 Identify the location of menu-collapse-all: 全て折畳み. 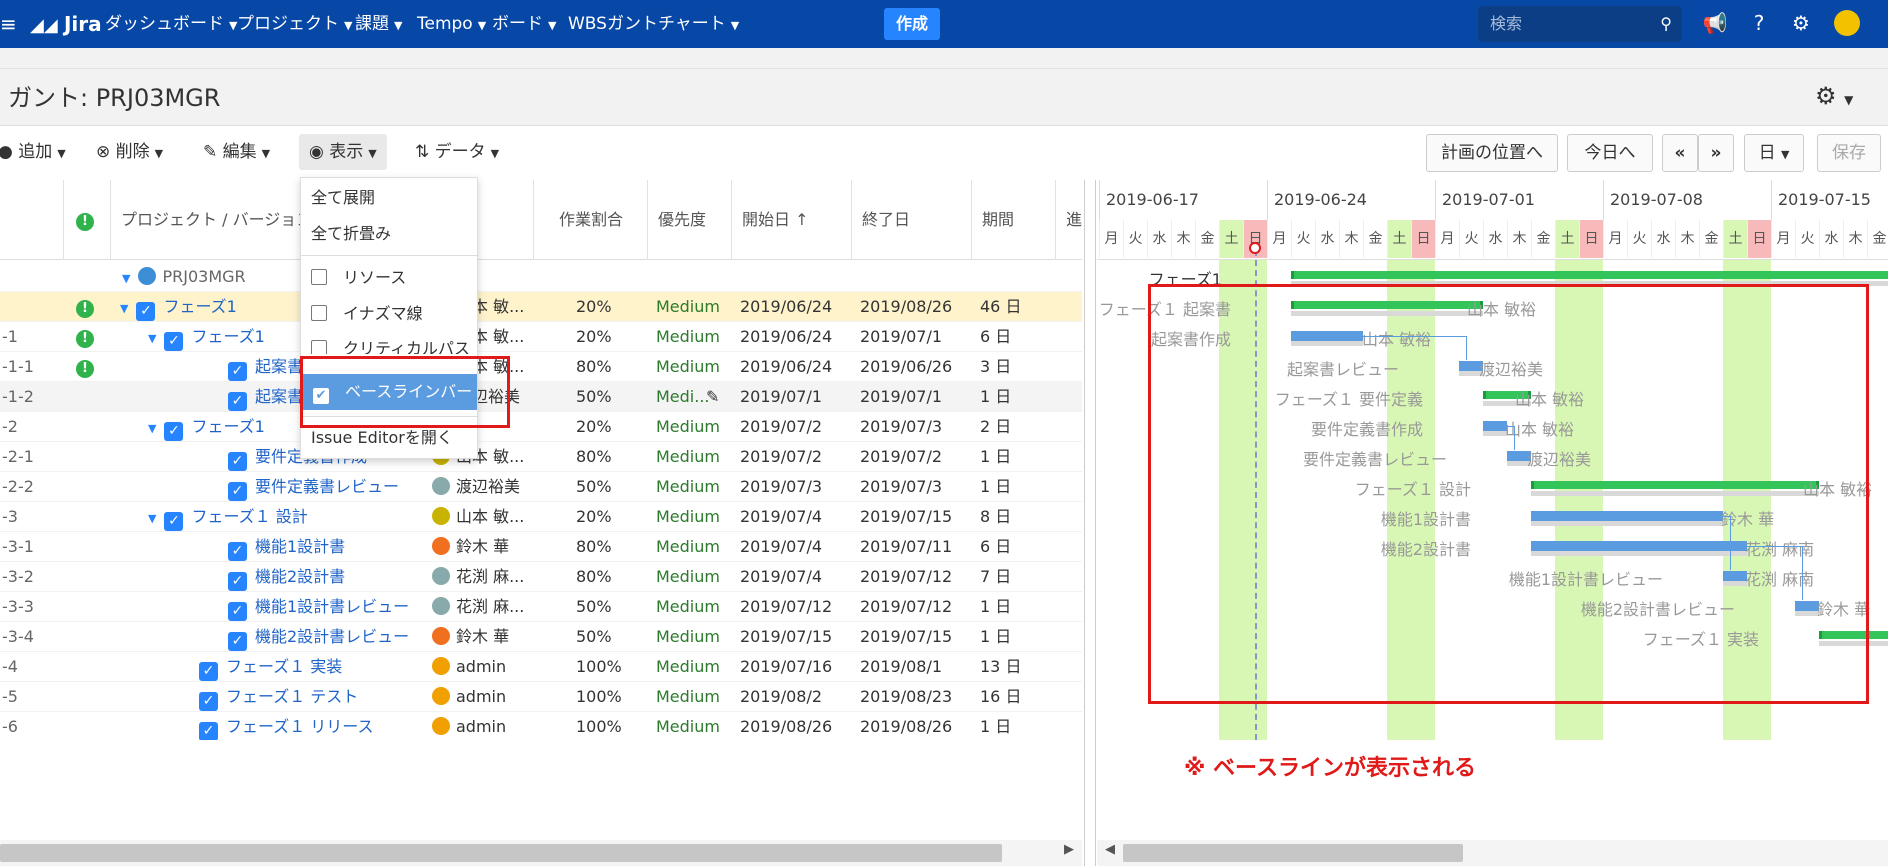
(390, 234).